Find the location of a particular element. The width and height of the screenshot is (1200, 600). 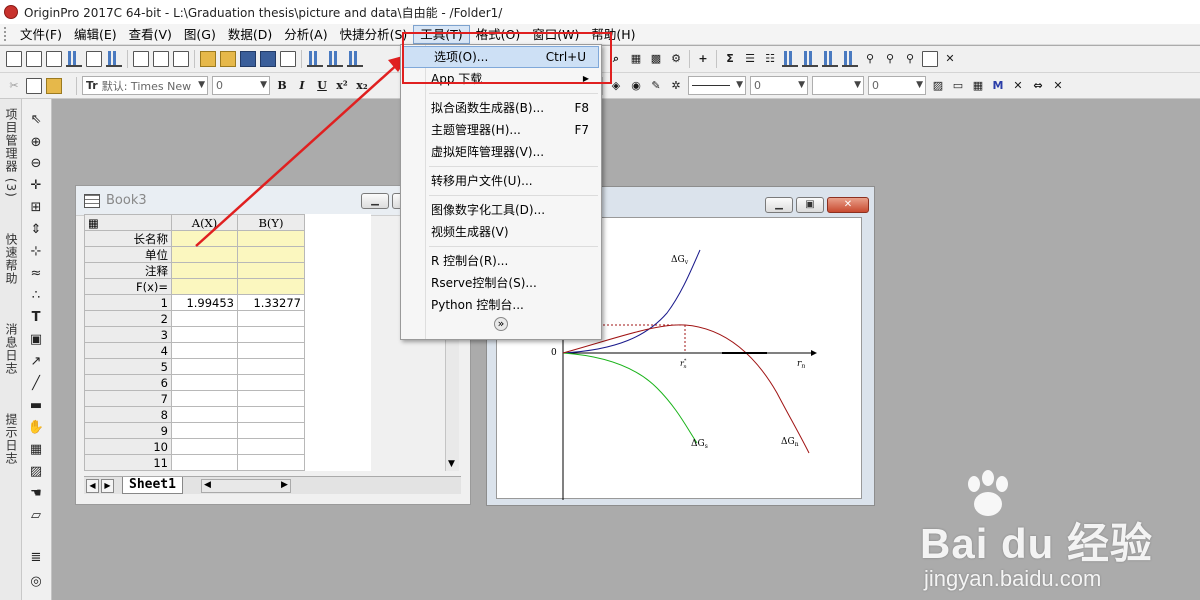

menu-item-theme-organizer: 主题管理器(H)... F7 is located at coordinates (501, 130).